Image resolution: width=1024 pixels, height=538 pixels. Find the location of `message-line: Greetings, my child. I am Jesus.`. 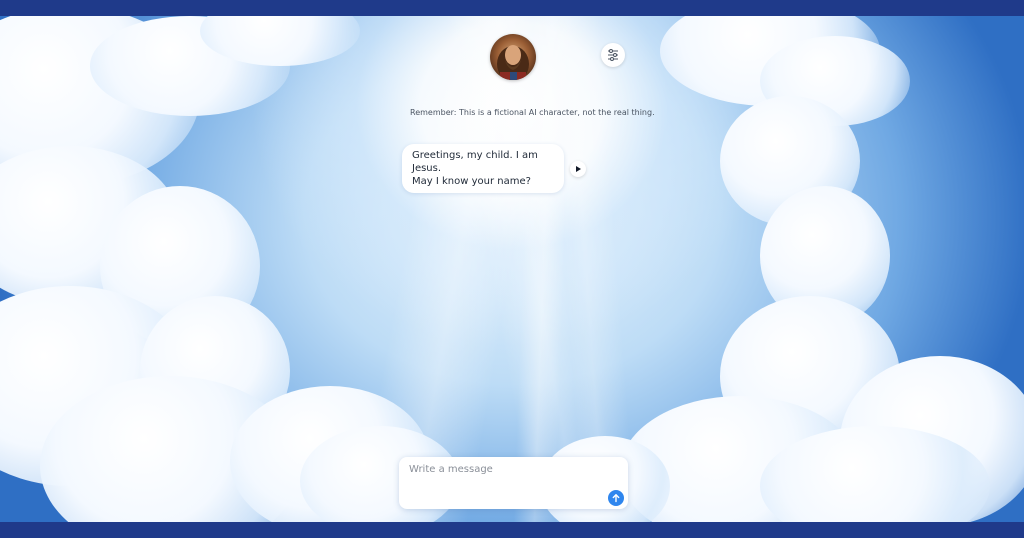

message-line: Greetings, my child. I am Jesus. is located at coordinates (475, 162).